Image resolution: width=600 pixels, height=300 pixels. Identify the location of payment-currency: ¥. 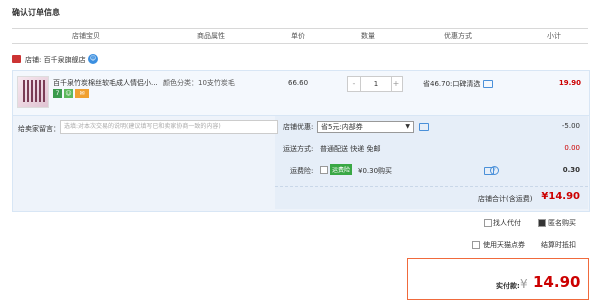
(524, 284).